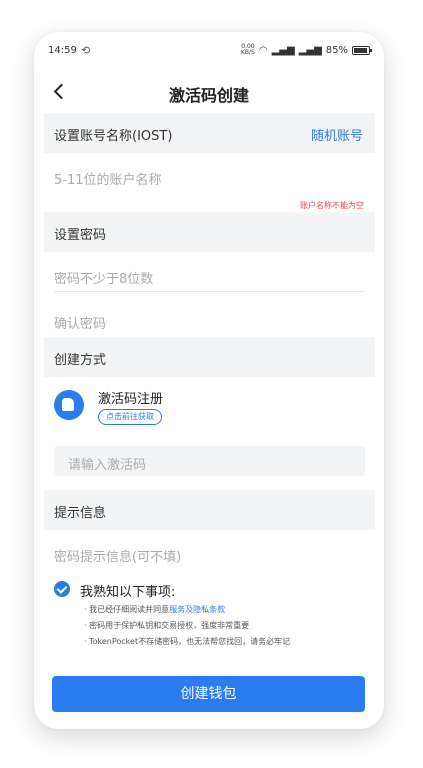 The width and height of the screenshot is (423, 768). Describe the element at coordinates (209, 291) in the screenshot. I see `divider` at that location.